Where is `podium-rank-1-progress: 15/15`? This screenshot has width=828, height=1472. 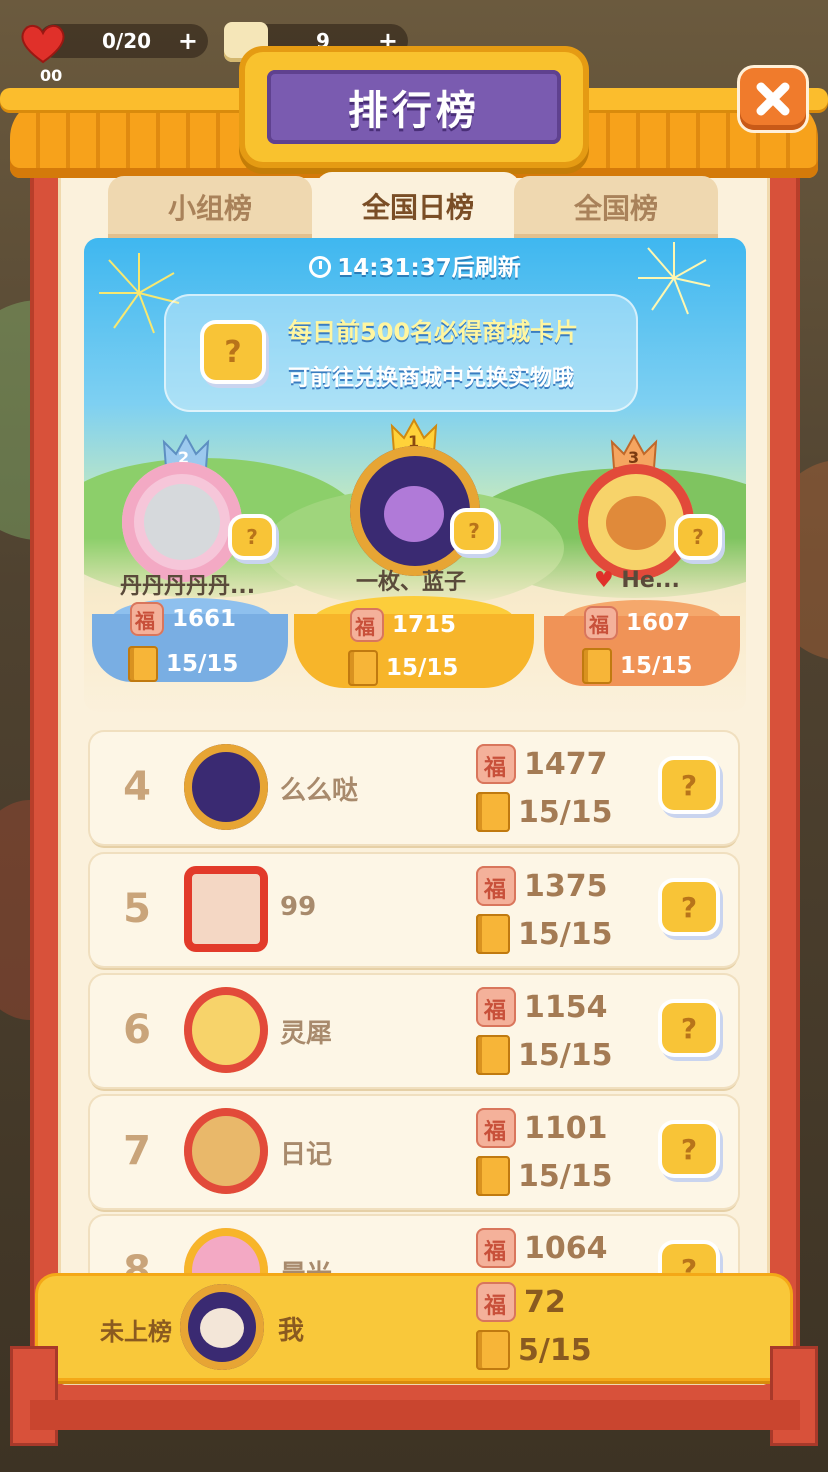 podium-rank-1-progress: 15/15 is located at coordinates (403, 668).